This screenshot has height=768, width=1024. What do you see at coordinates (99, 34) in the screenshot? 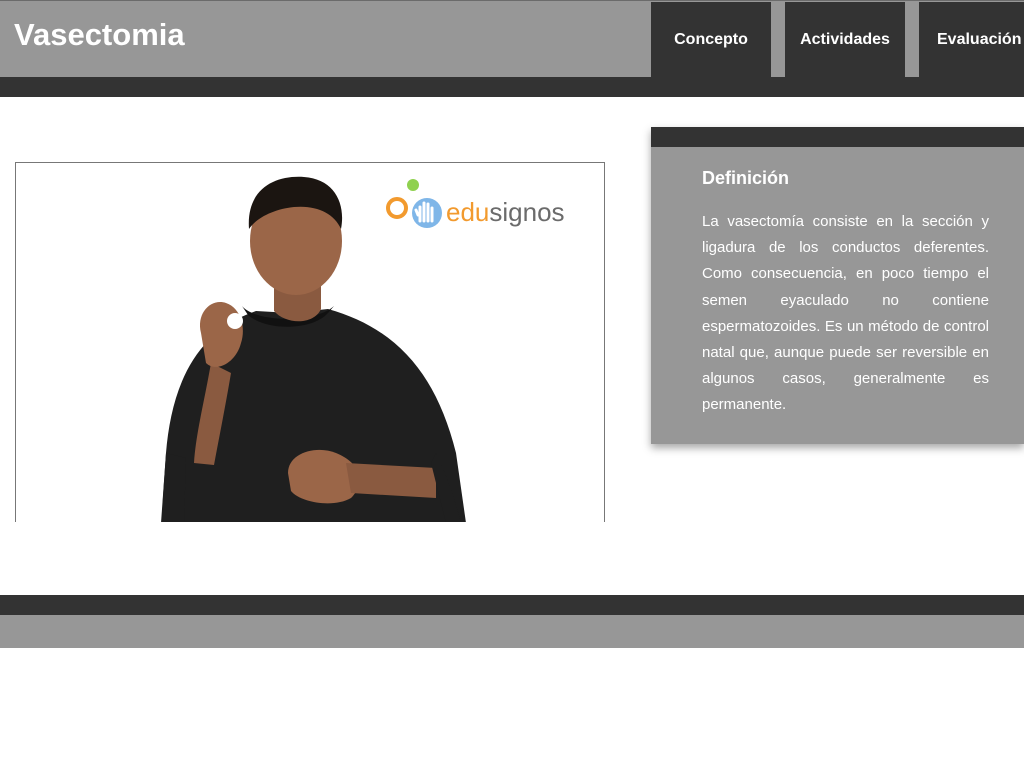
I see `page-title: Vasectomia` at bounding box center [99, 34].